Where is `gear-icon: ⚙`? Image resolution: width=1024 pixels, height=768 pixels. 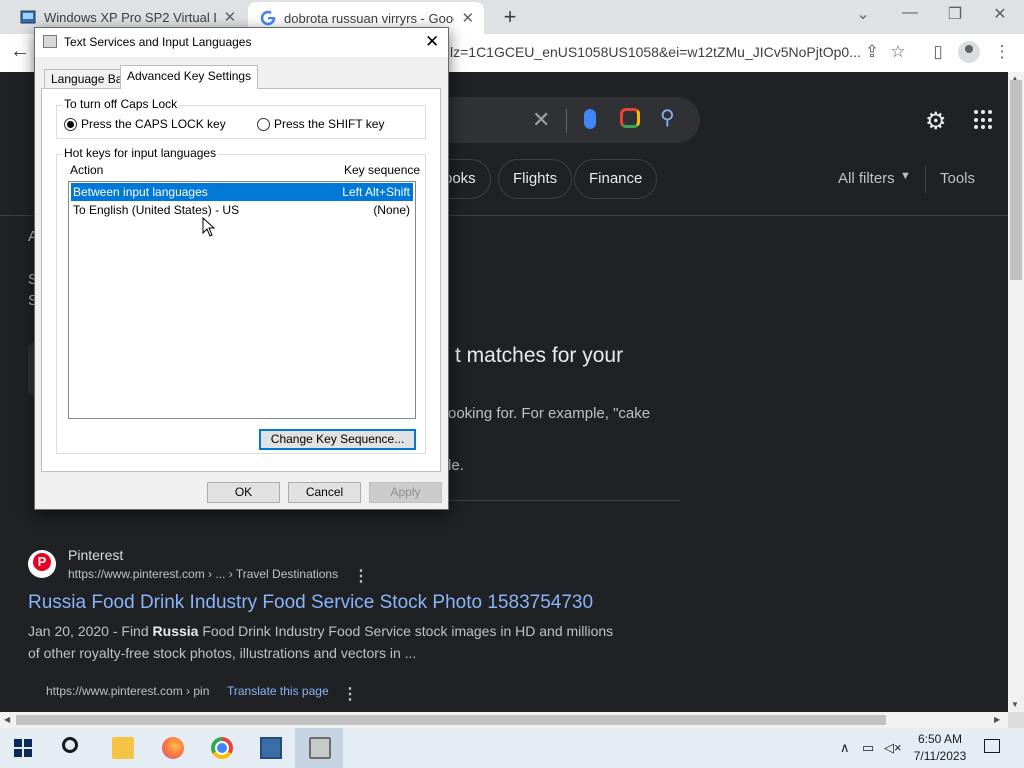
gear-icon: ⚙ is located at coordinates (936, 121).